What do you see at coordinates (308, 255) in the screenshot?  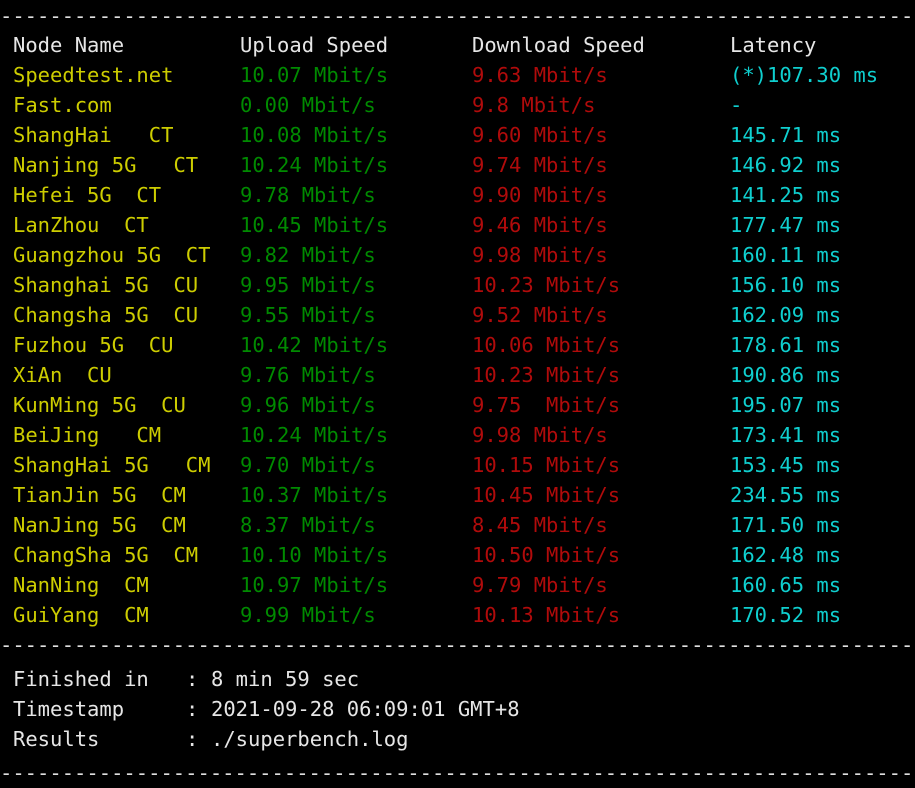 I see `upload-speed: 9.82 Mbit/s` at bounding box center [308, 255].